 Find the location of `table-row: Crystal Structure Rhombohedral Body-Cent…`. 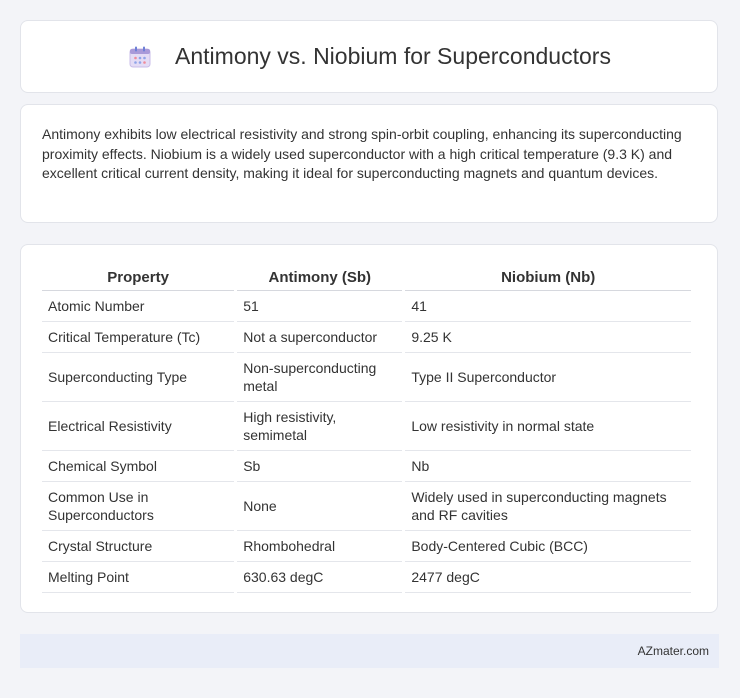

table-row: Crystal Structure Rhombohedral Body-Cent… is located at coordinates (366, 546).